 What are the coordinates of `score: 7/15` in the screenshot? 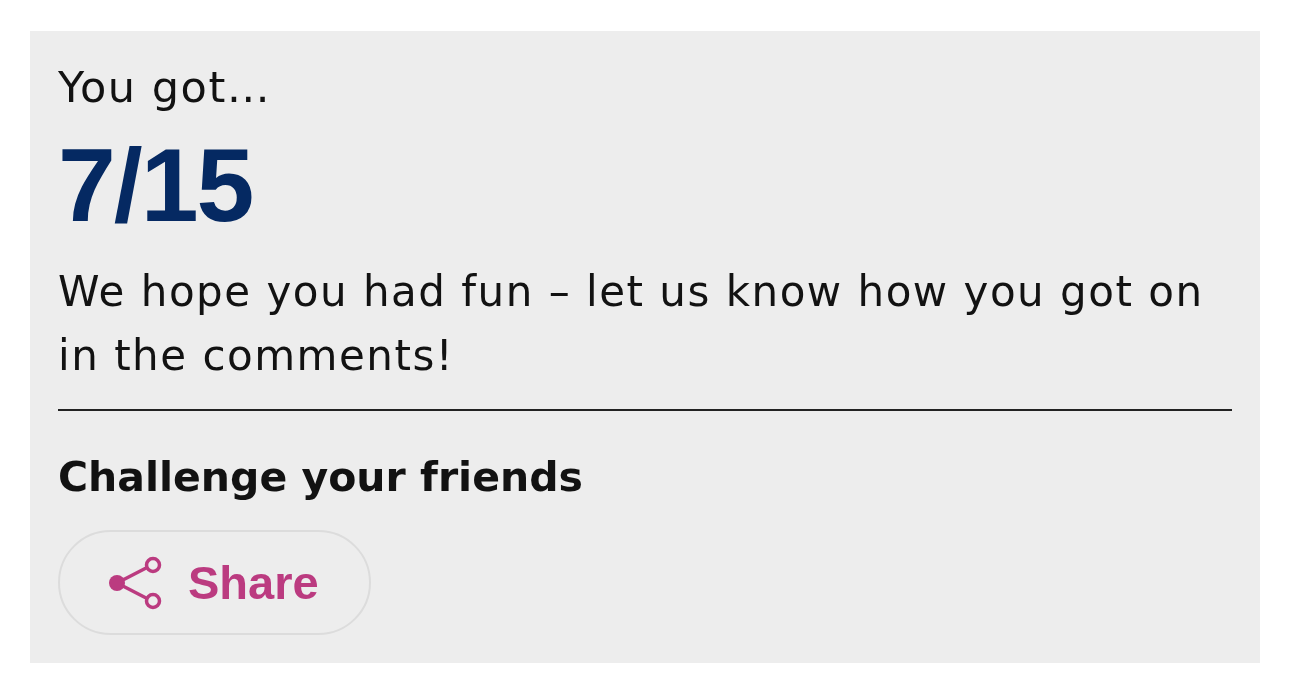 It's located at (155, 185).